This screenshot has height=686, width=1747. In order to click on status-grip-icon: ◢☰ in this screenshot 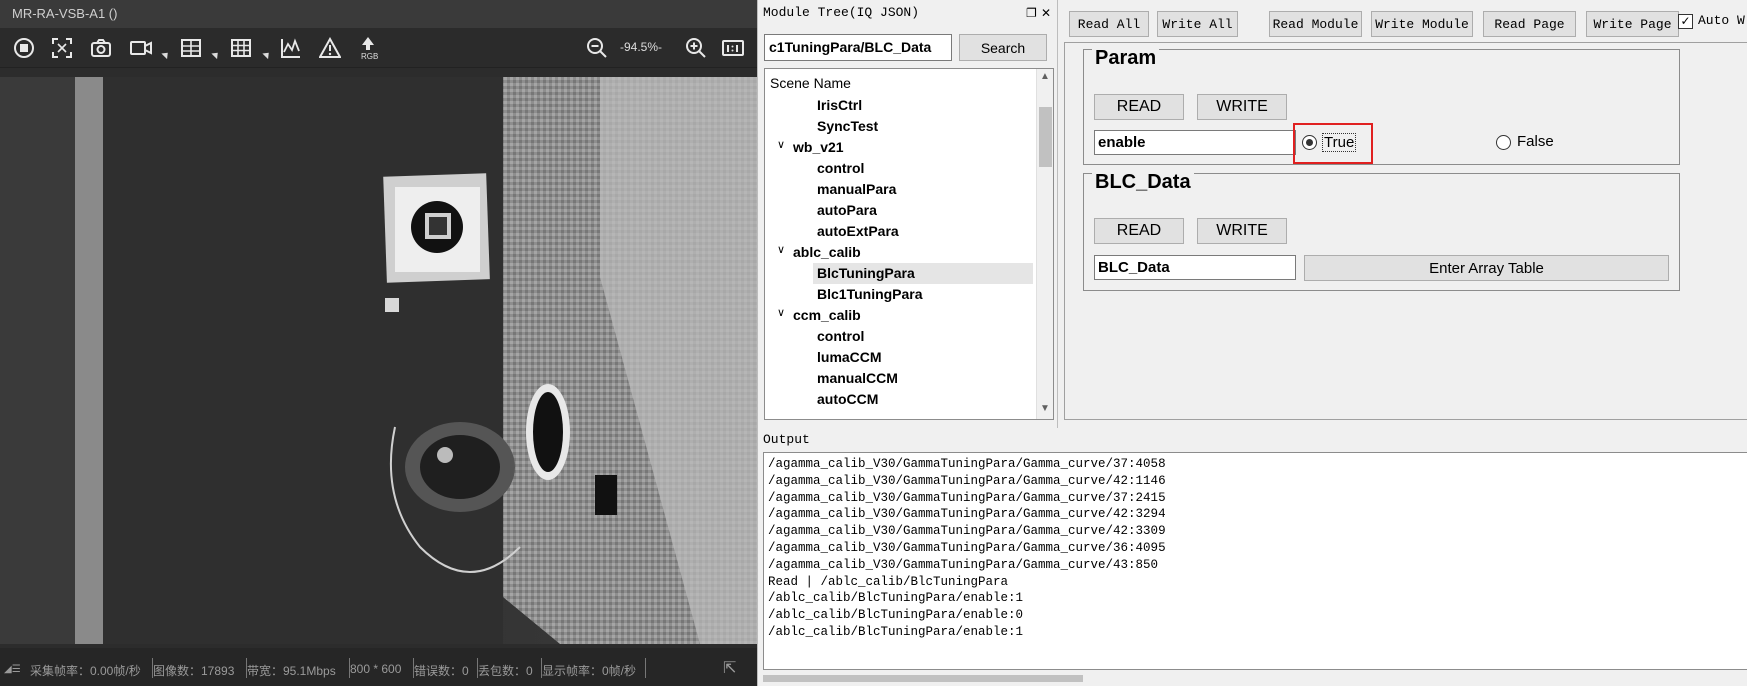, I will do `click(12, 669)`.